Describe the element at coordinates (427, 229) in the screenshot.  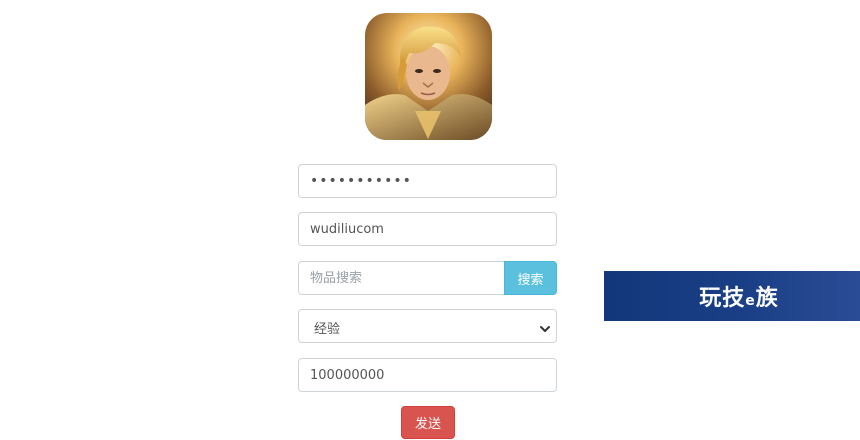
I see `username-field` at that location.